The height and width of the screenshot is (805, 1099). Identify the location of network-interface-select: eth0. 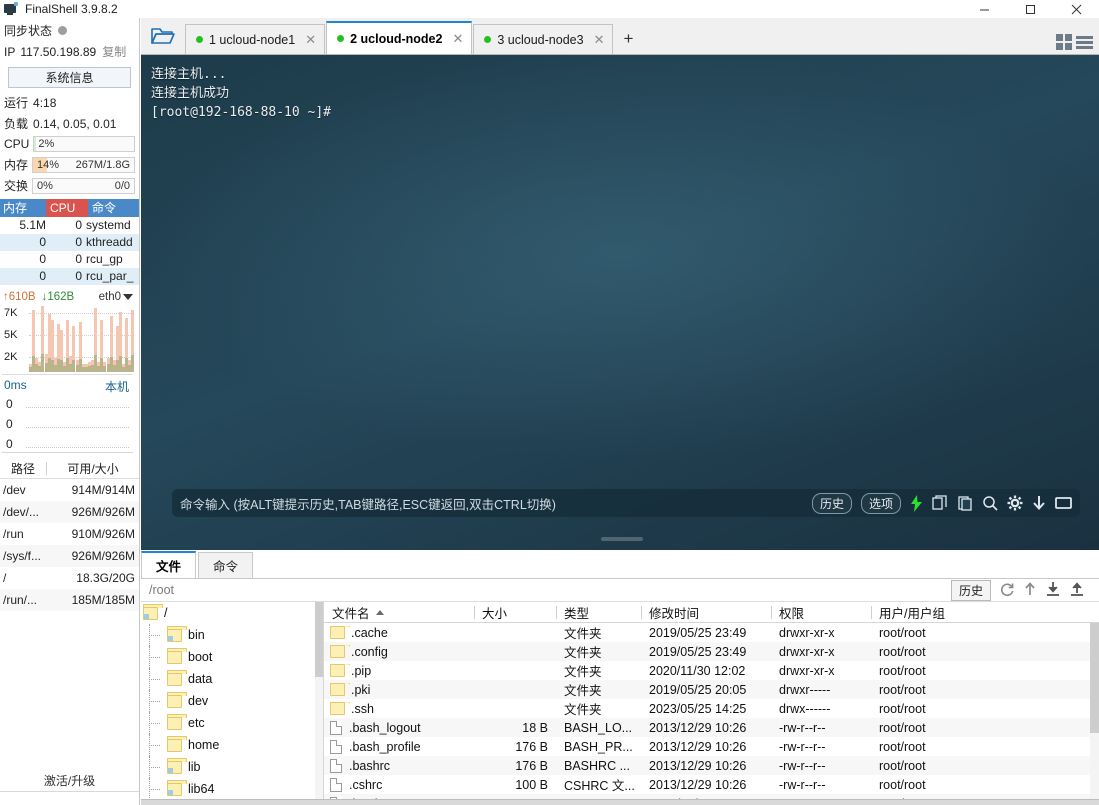
(110, 297).